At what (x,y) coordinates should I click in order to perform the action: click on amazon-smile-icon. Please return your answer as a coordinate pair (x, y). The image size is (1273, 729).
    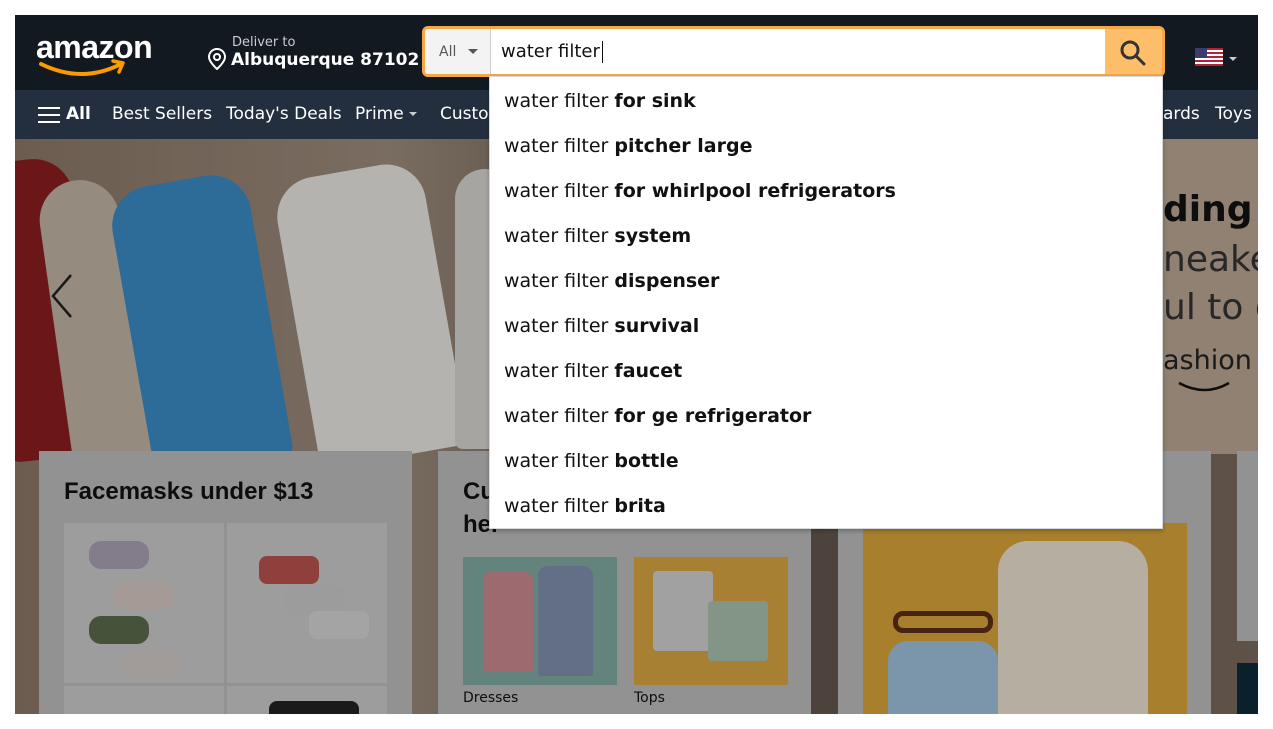
    Looking at the image, I should click on (82, 67).